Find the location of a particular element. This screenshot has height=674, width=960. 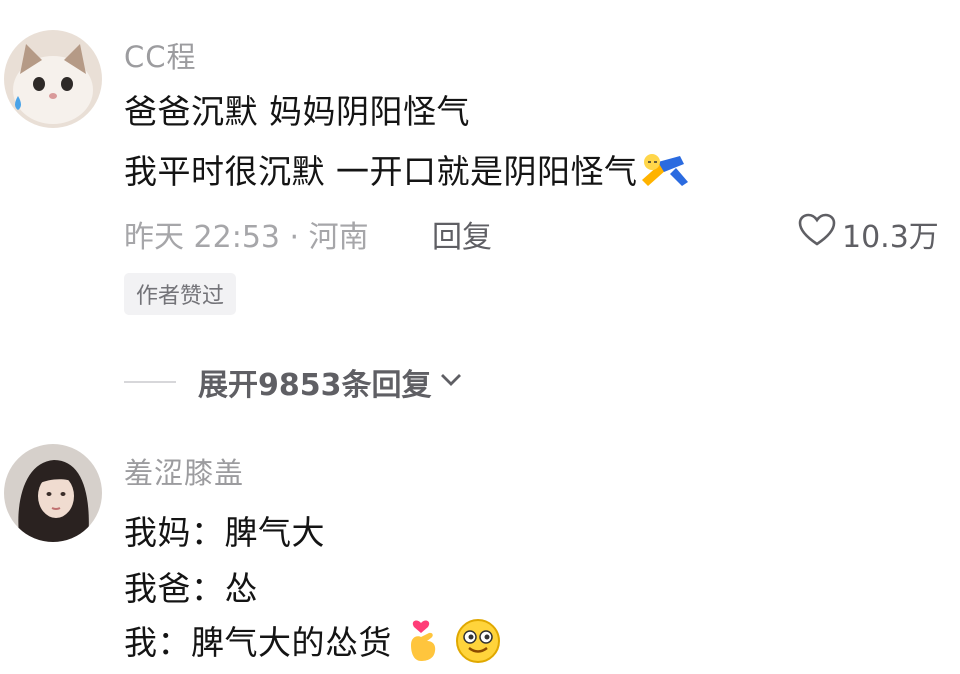

comment-text: 我：脾气大的怂货 is located at coordinates (258, 642).